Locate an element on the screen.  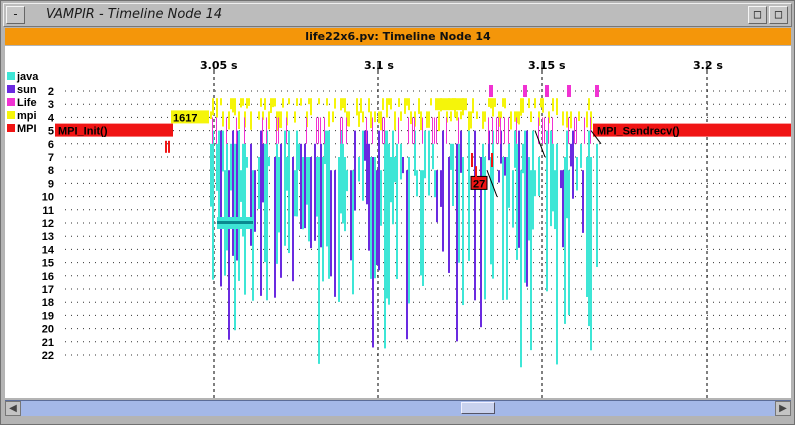
mpi-mark is located at coordinates (492, 160).